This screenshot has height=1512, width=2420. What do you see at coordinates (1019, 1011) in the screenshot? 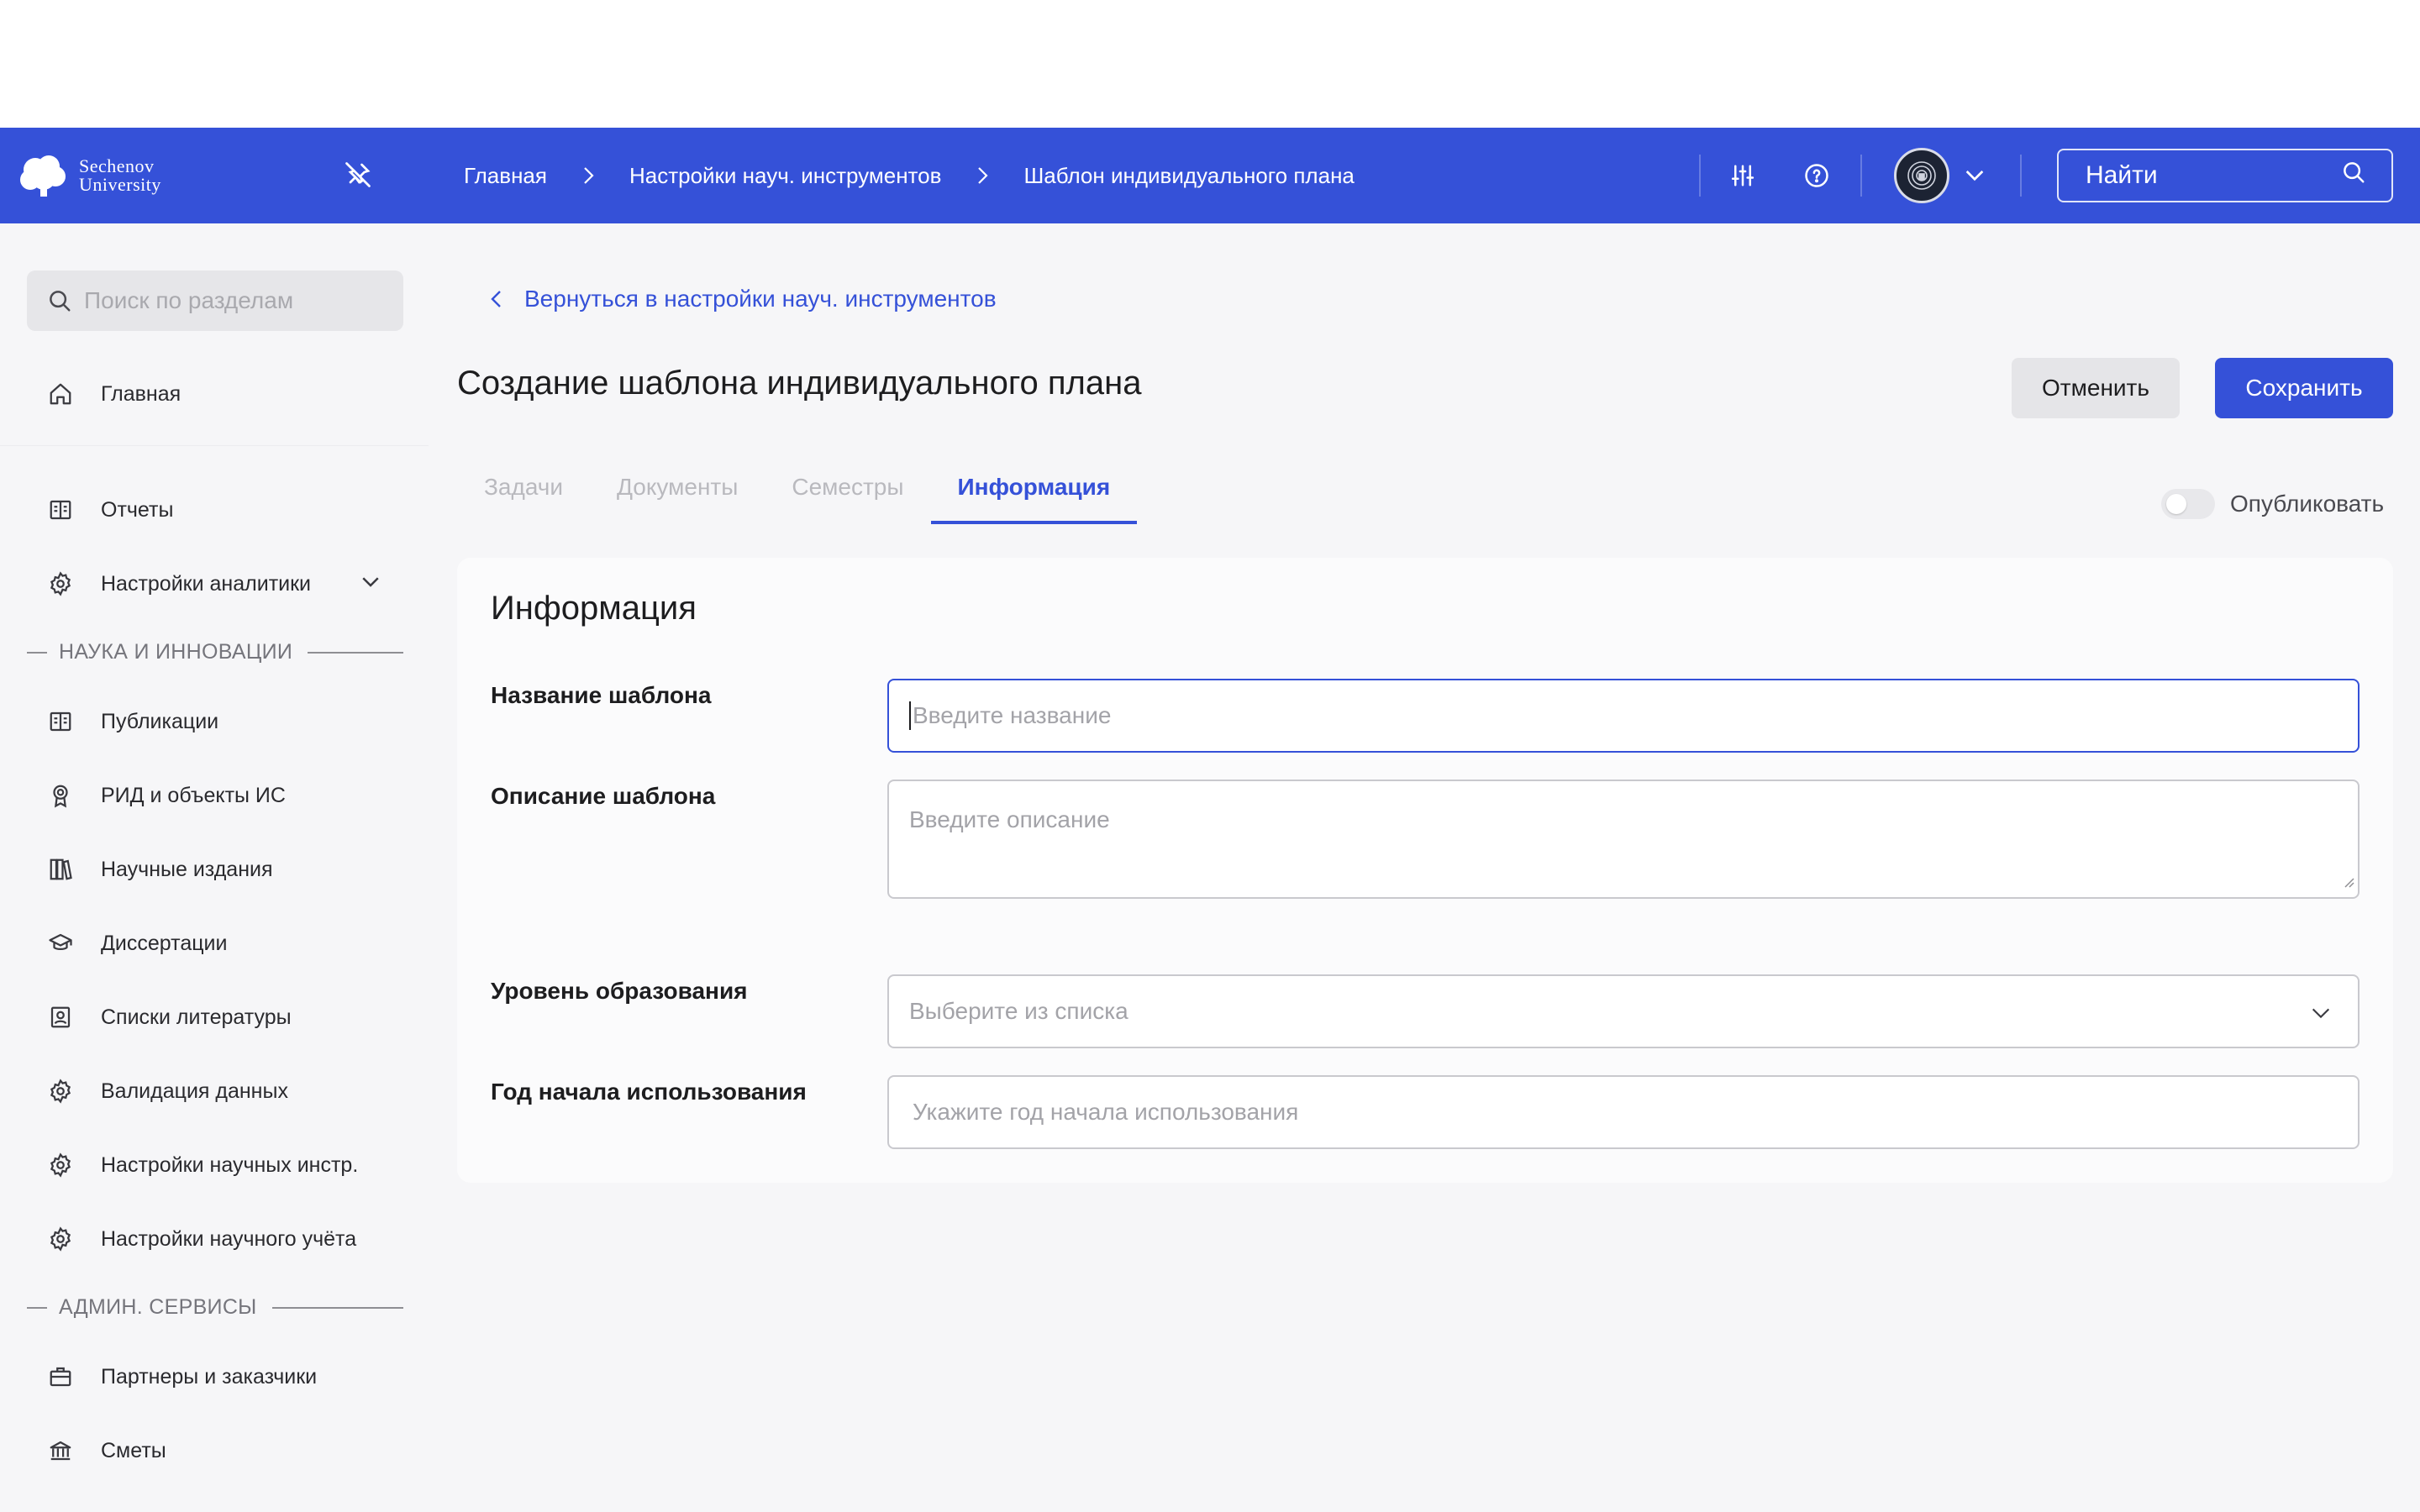
I see `level-placeholder: Выберите из списка` at bounding box center [1019, 1011].